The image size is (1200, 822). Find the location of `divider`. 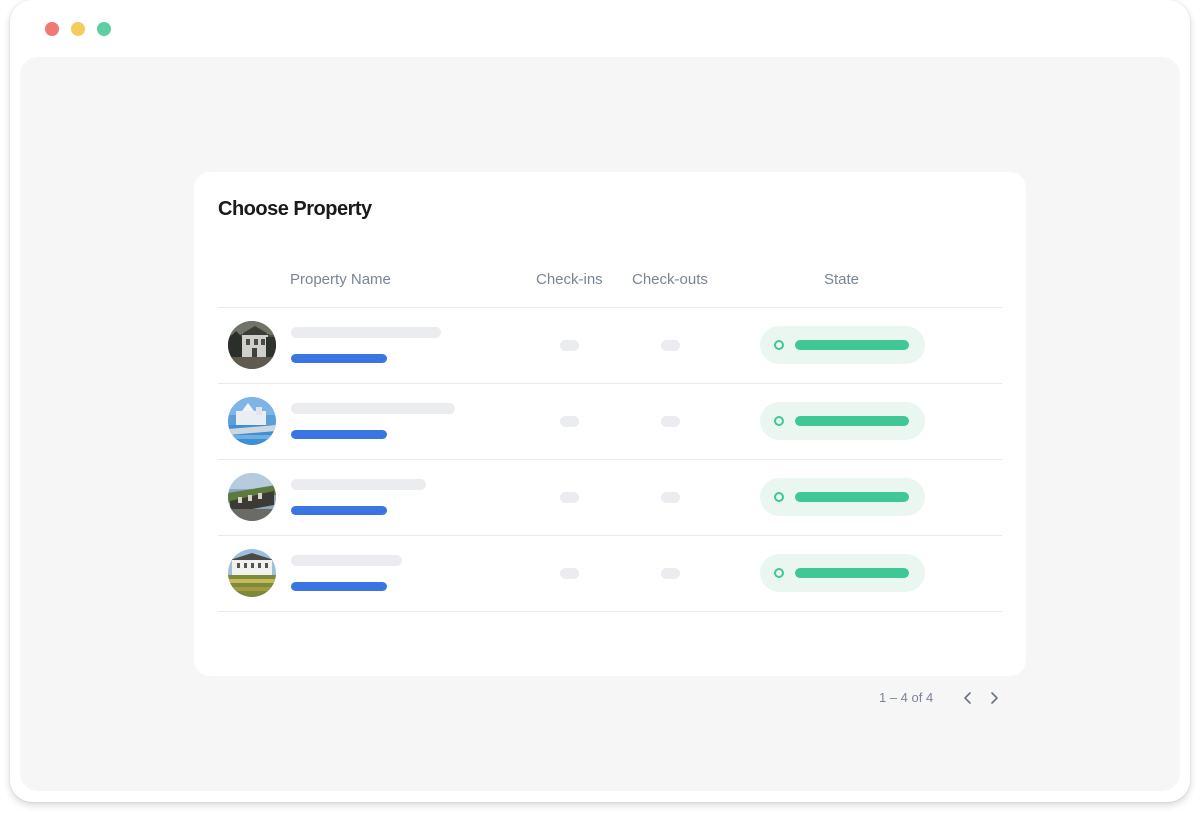

divider is located at coordinates (610, 611).